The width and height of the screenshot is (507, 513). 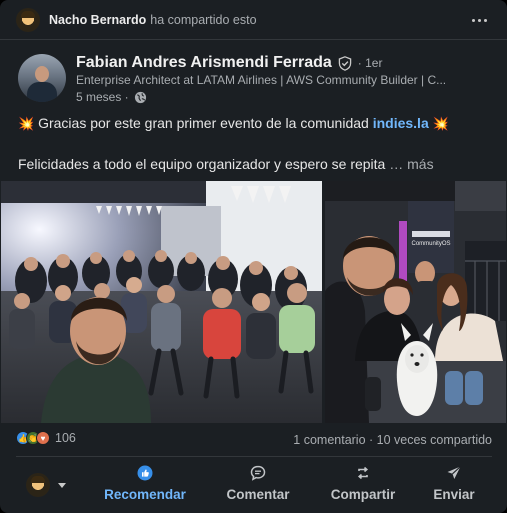 What do you see at coordinates (454, 494) in the screenshot?
I see `send-label: Enviar` at bounding box center [454, 494].